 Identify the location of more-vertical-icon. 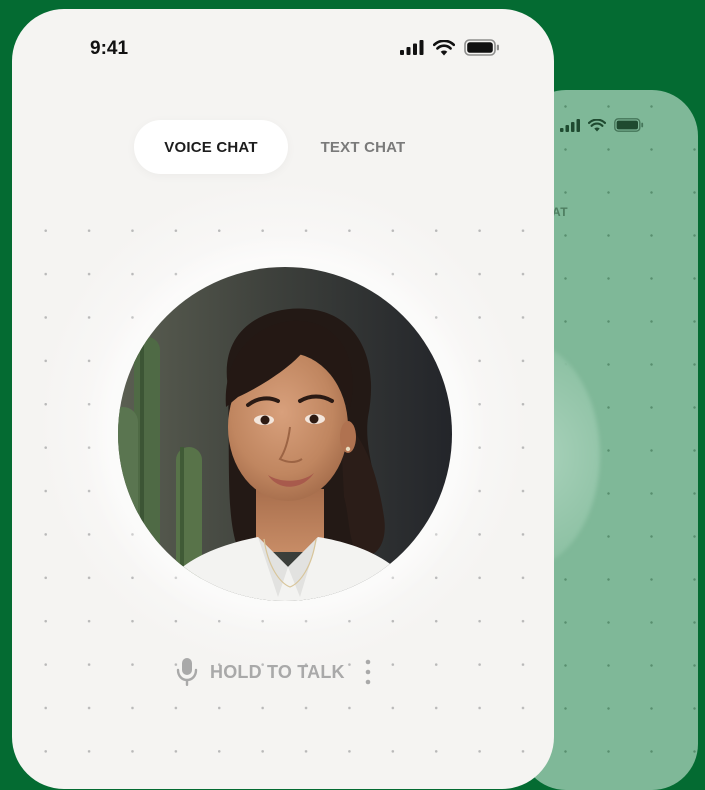
(368, 672).